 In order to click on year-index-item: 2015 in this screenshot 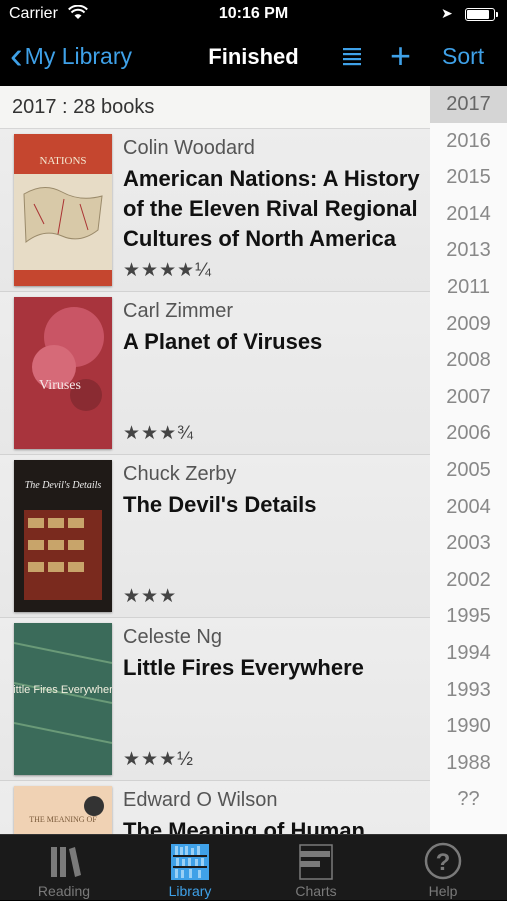, I will do `click(468, 177)`.